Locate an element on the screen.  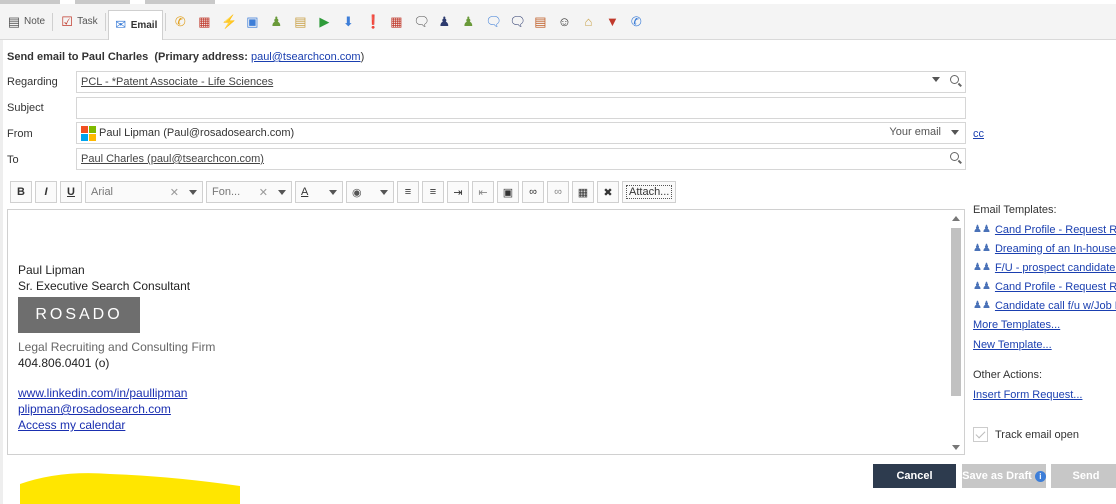
signature-firm: Legal Recruiting and Consulting Firm is located at coordinates (117, 347).